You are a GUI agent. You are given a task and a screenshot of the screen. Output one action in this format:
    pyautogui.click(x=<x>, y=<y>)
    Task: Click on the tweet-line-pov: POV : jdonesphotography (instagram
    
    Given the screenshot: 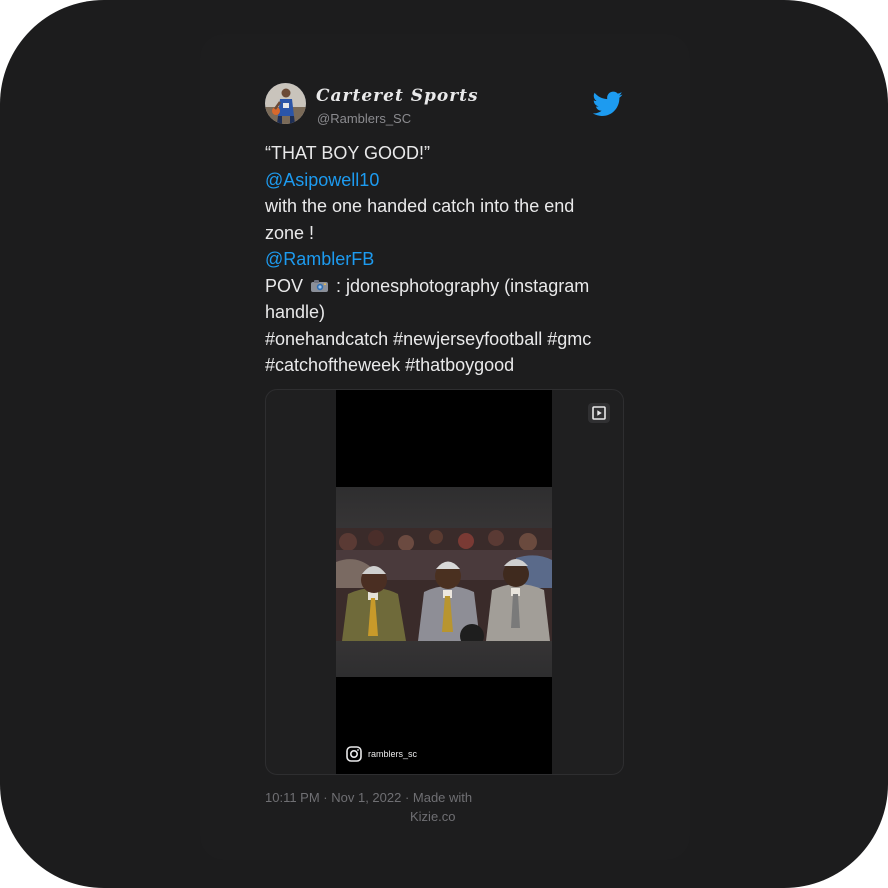 What is the action you would take?
    pyautogui.click(x=445, y=286)
    